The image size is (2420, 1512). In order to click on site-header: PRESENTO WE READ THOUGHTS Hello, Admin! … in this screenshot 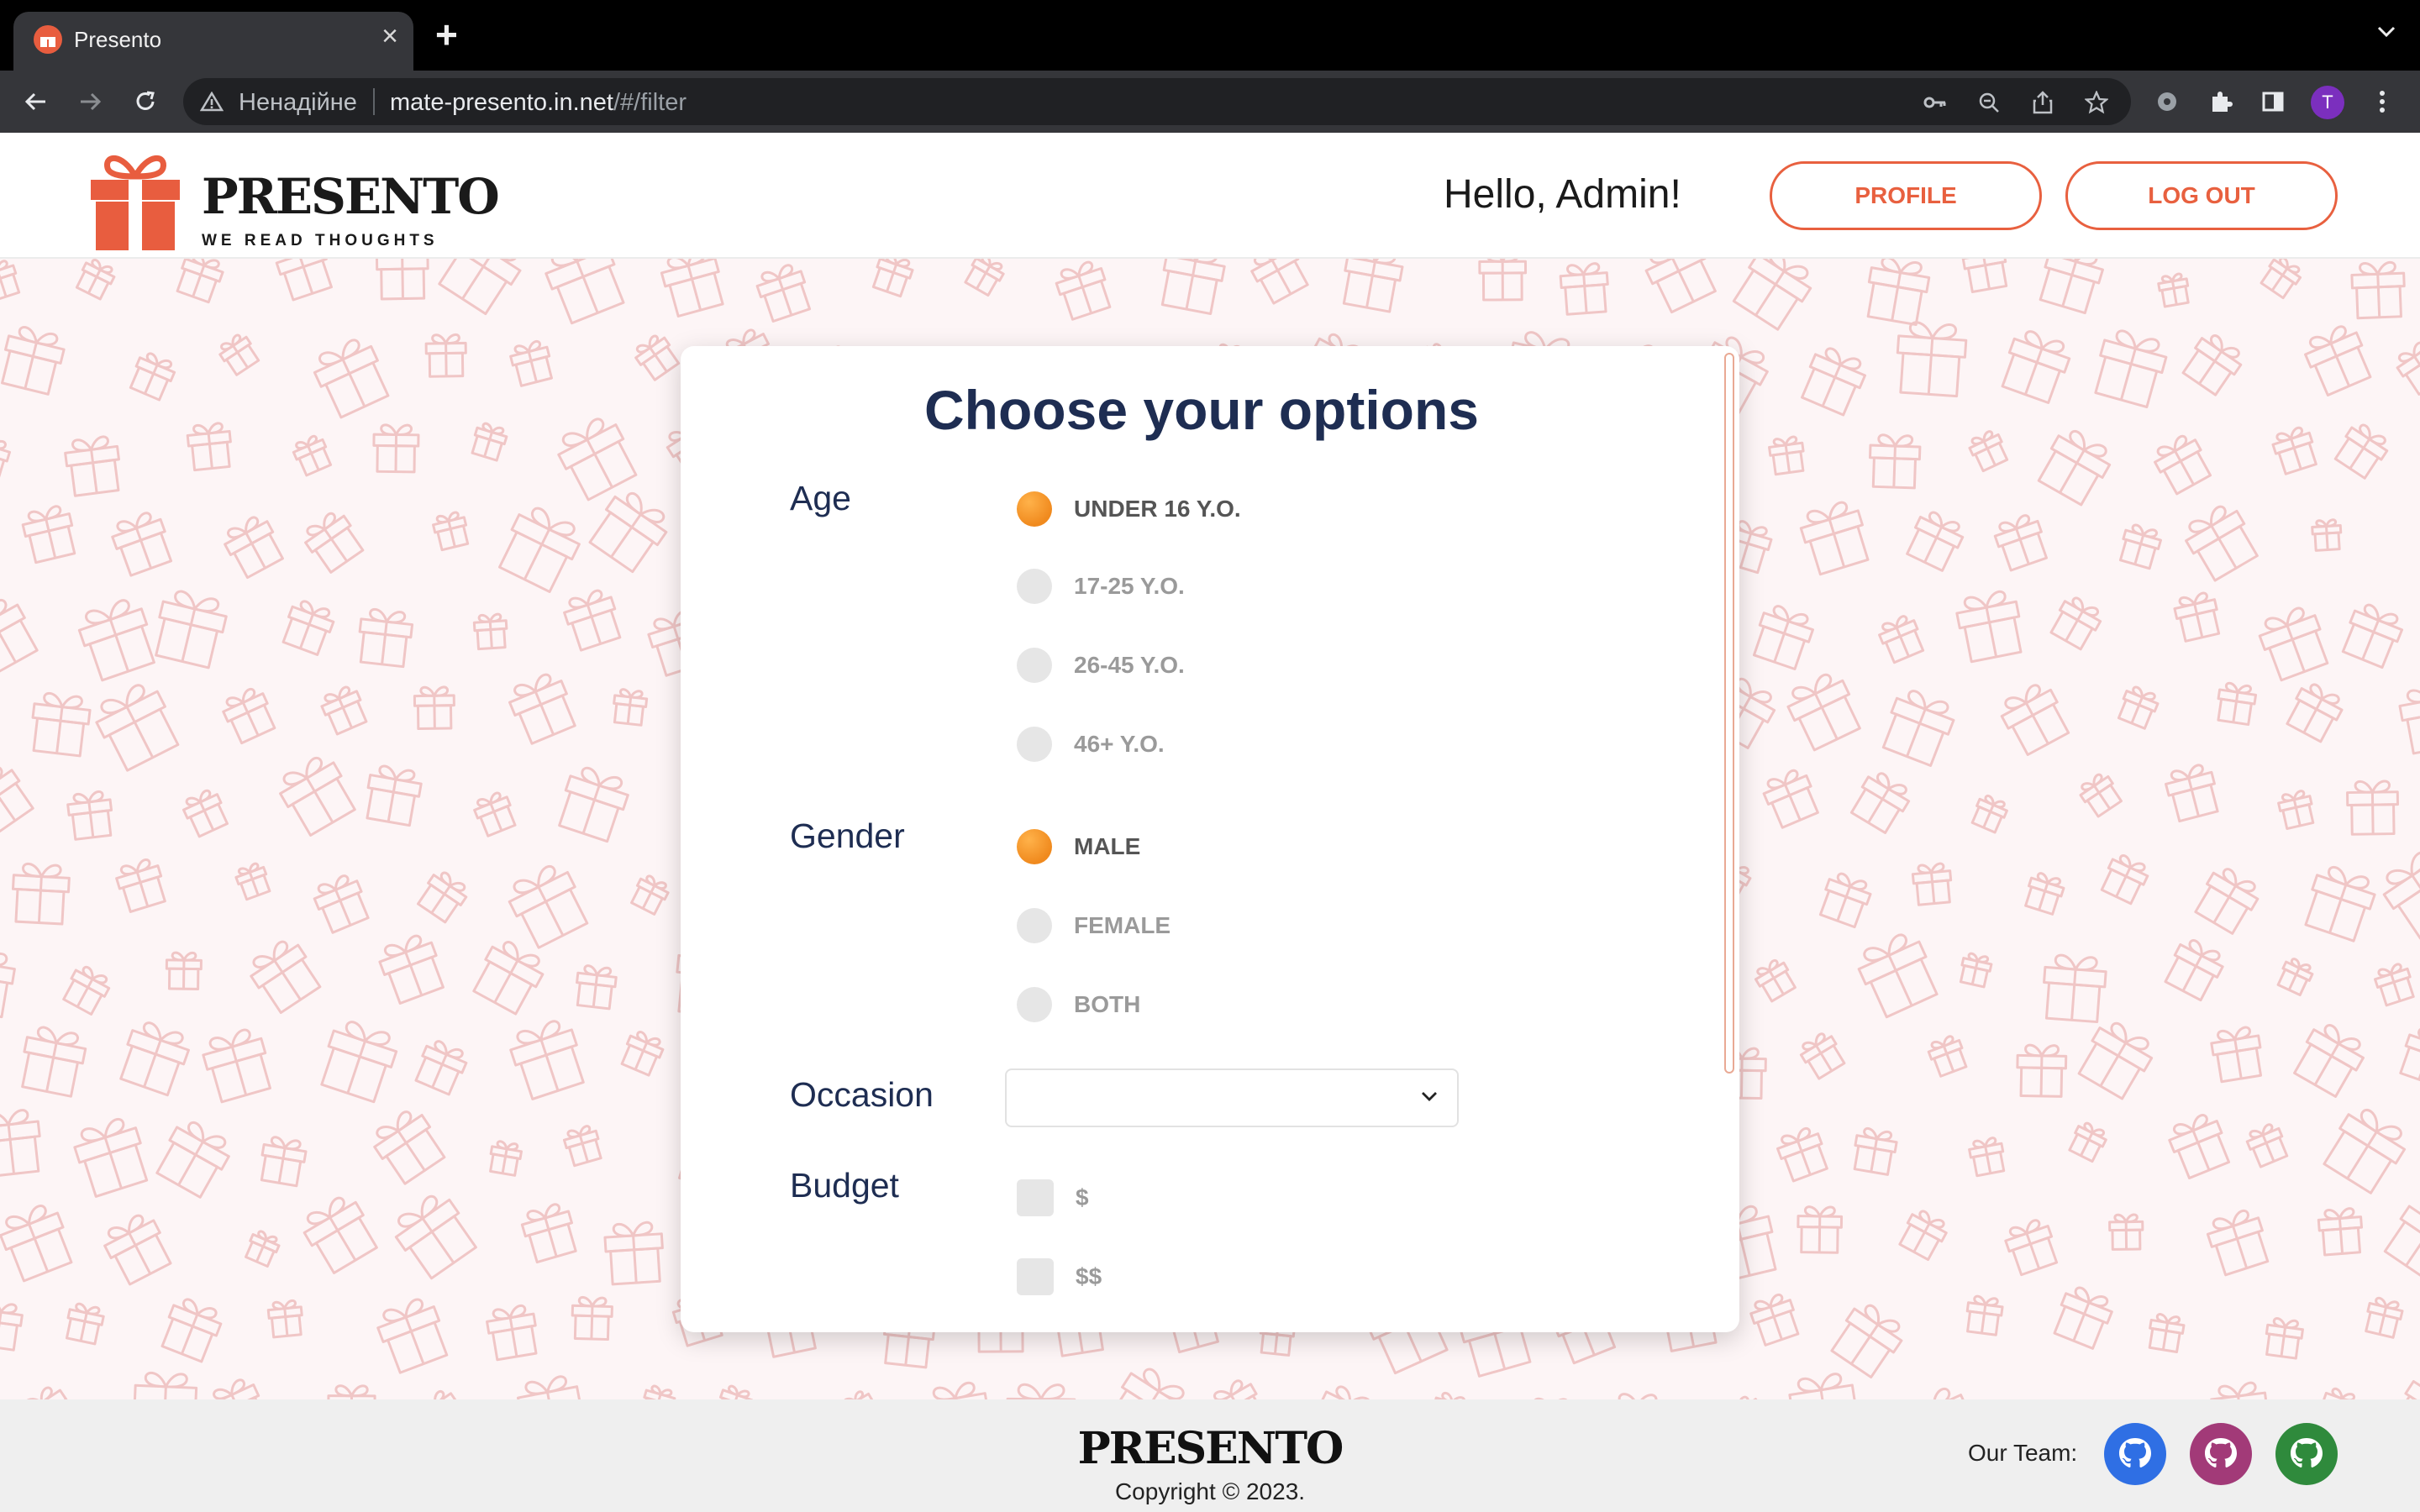, I will do `click(1210, 196)`.